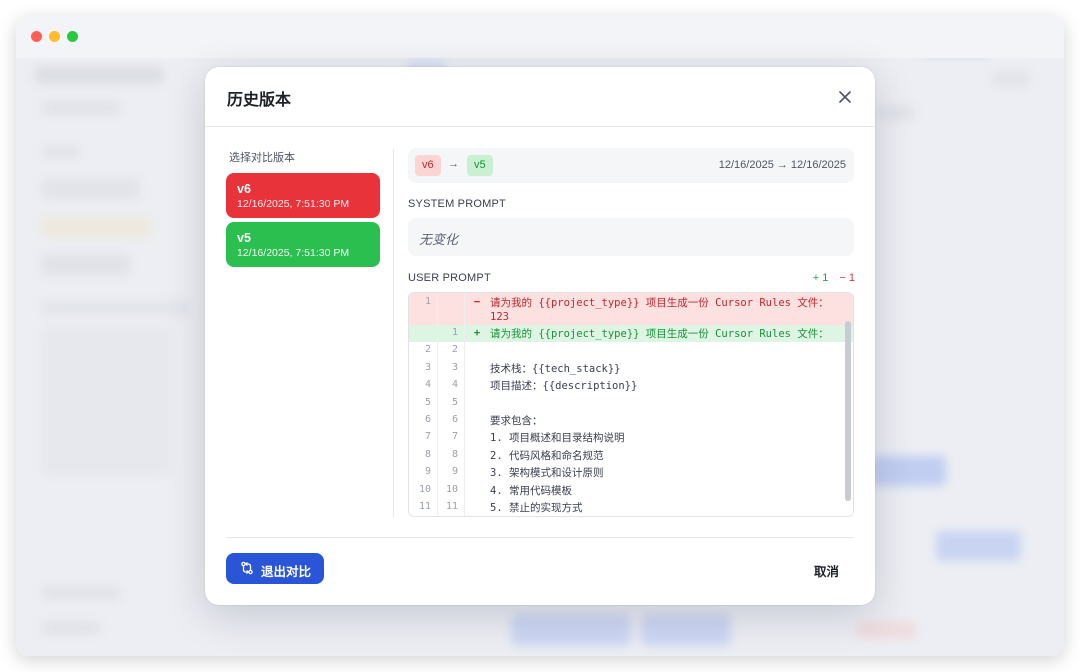 The width and height of the screenshot is (1080, 672). I want to click on exit-compare-label: 退出对比, so click(286, 572).